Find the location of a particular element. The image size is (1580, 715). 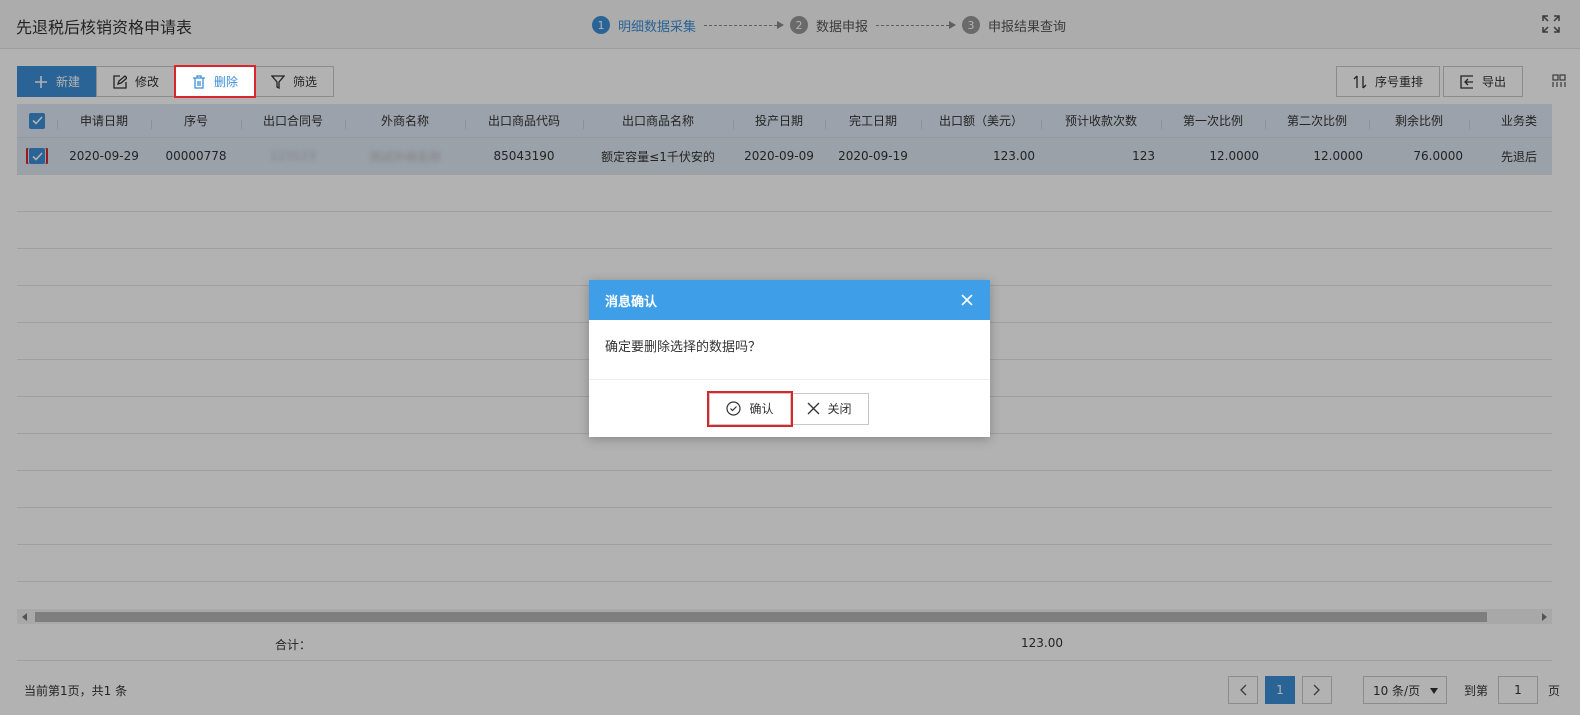

dialog-footer: 确认 关闭 is located at coordinates (789, 408).